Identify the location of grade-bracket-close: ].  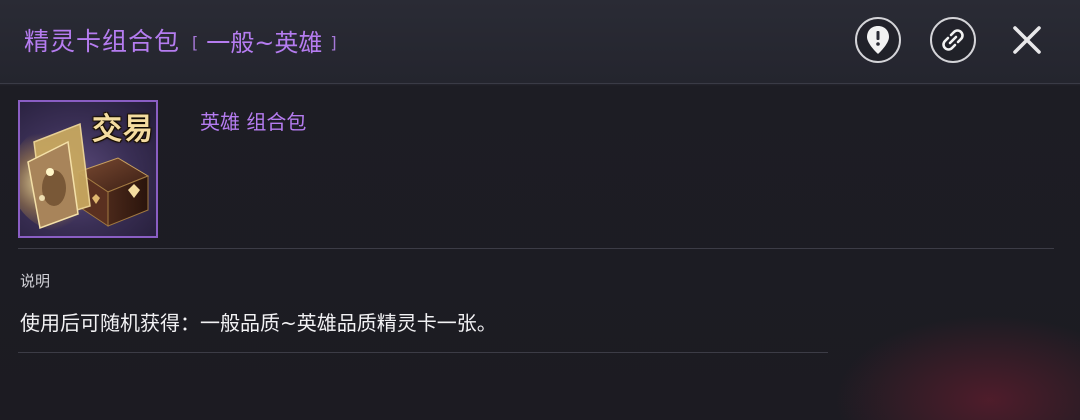
(333, 42).